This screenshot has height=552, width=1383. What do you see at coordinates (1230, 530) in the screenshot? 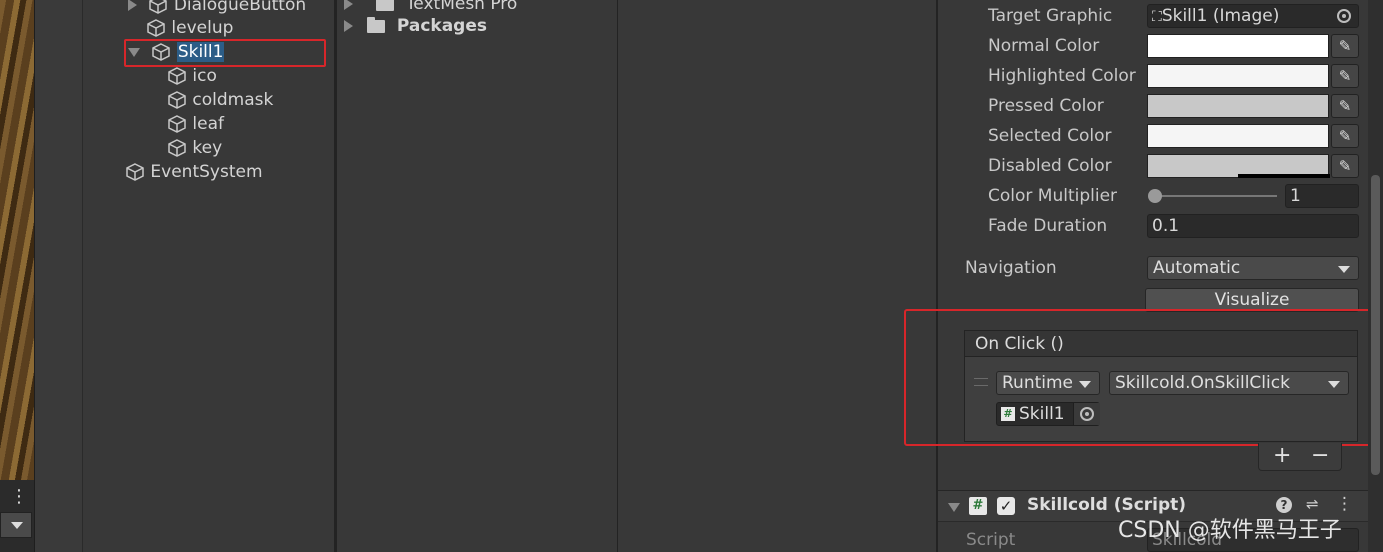
I see `watermark: CSDN @软件黑马王子` at bounding box center [1230, 530].